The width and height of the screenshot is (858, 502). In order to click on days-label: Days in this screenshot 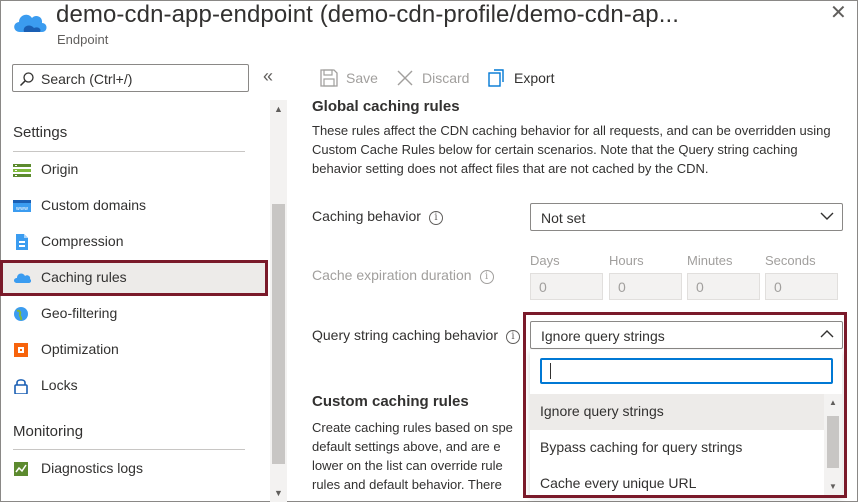, I will do `click(545, 260)`.